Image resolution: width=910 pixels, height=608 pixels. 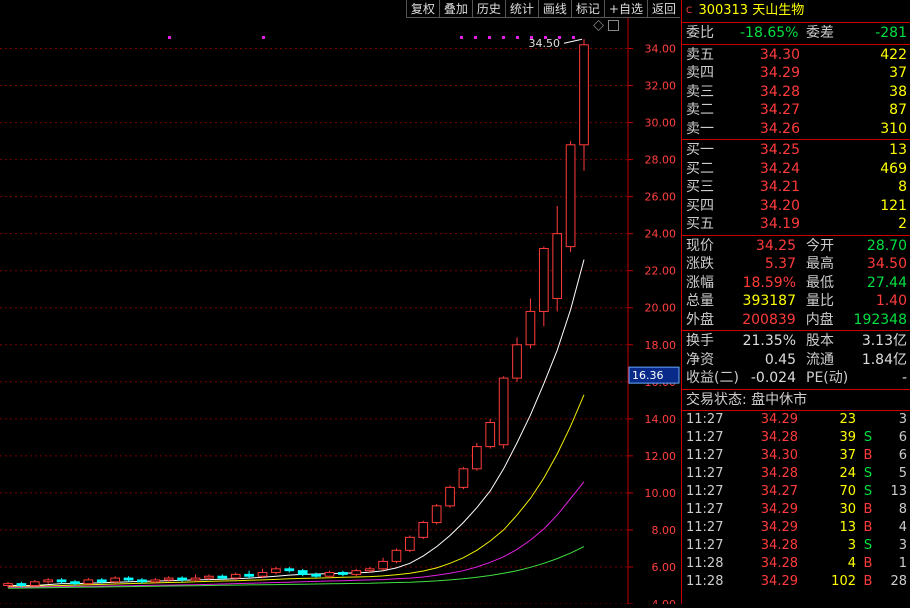 What do you see at coordinates (779, 128) in the screenshot?
I see `asks-price: 34.26` at bounding box center [779, 128].